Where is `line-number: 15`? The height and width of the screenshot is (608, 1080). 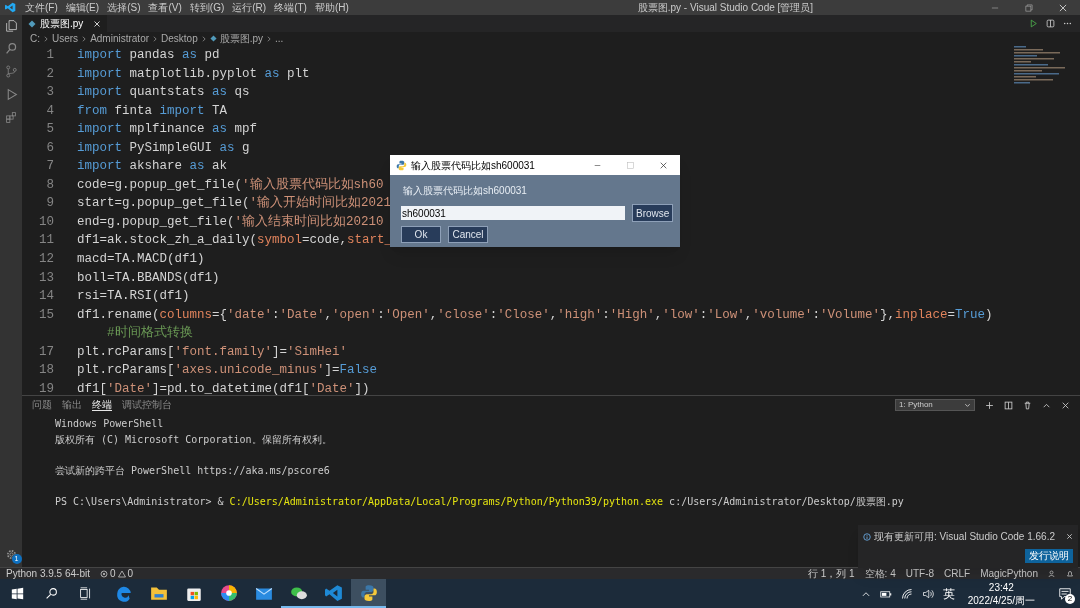 line-number: 15 is located at coordinates (46, 314).